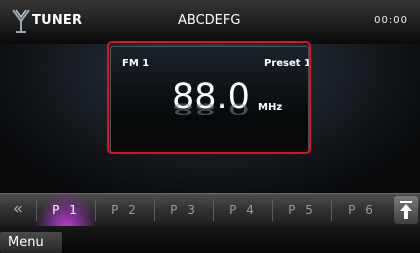  I want to click on preset-button-2: P 2, so click(125, 210).